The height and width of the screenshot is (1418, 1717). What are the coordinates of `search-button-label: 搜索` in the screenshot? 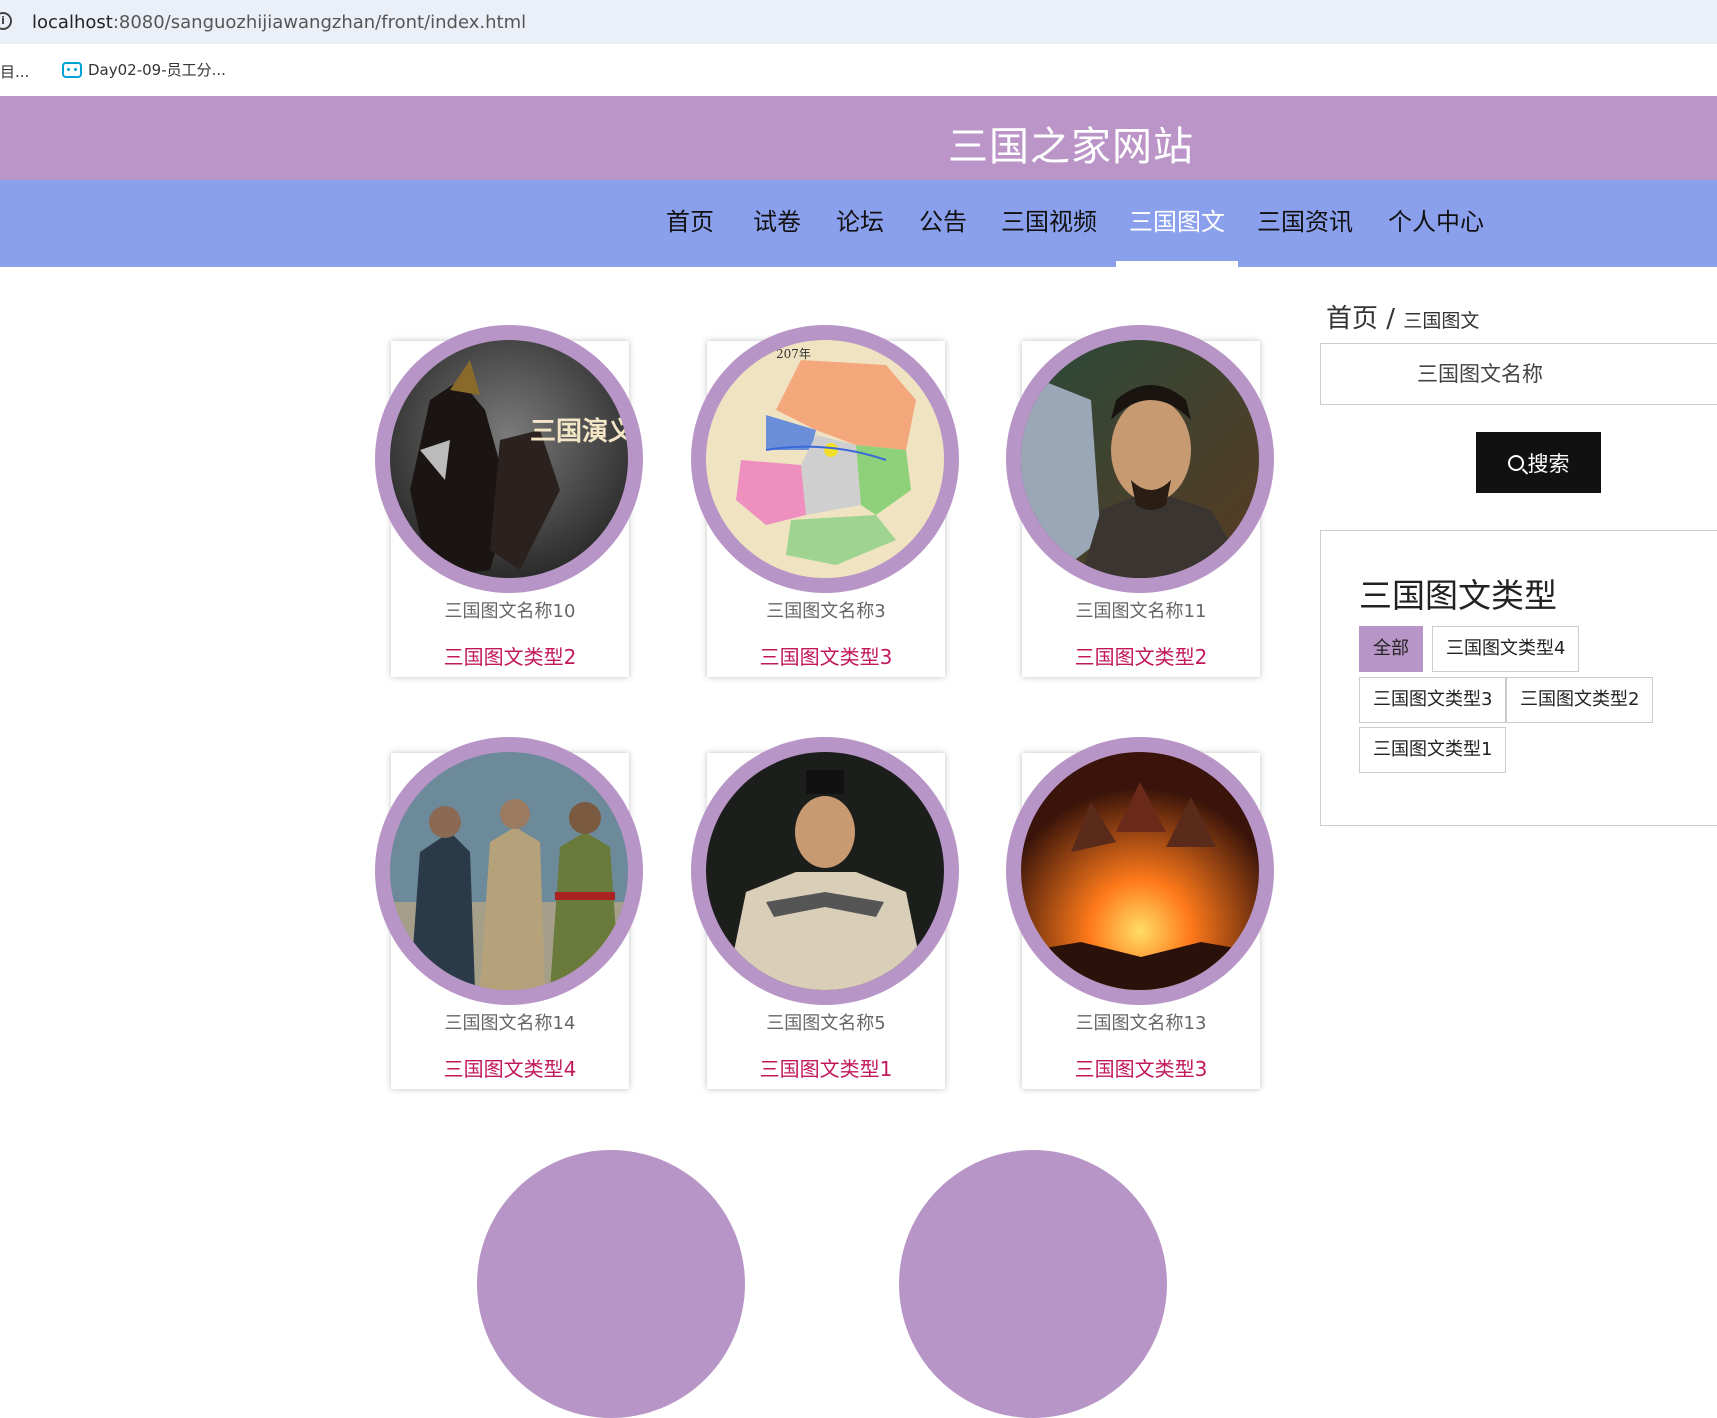 It's located at (1548, 463).